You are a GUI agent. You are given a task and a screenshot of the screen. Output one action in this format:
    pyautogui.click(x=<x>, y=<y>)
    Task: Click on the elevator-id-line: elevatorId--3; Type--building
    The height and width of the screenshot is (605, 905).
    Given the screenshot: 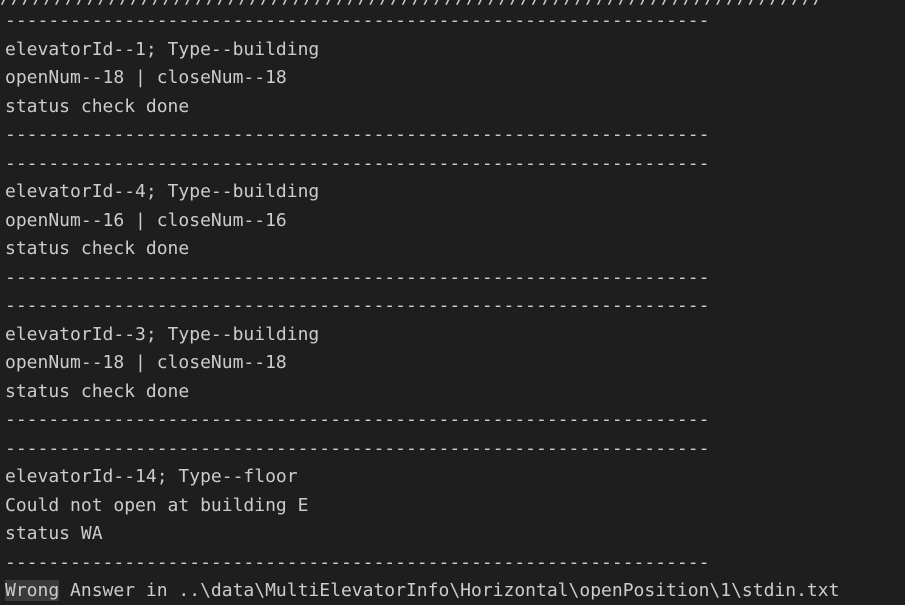 What is the action you would take?
    pyautogui.click(x=162, y=334)
    